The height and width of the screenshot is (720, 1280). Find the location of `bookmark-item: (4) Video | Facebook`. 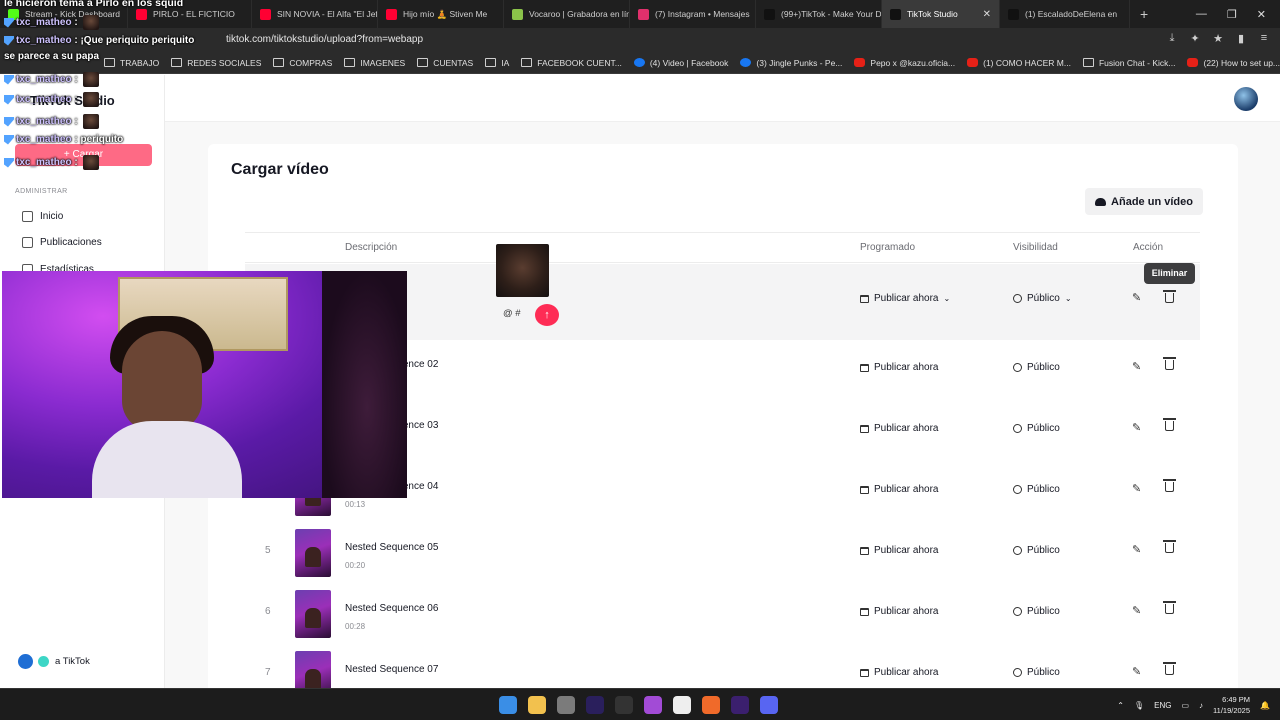

bookmark-item: (4) Video | Facebook is located at coordinates (680, 63).